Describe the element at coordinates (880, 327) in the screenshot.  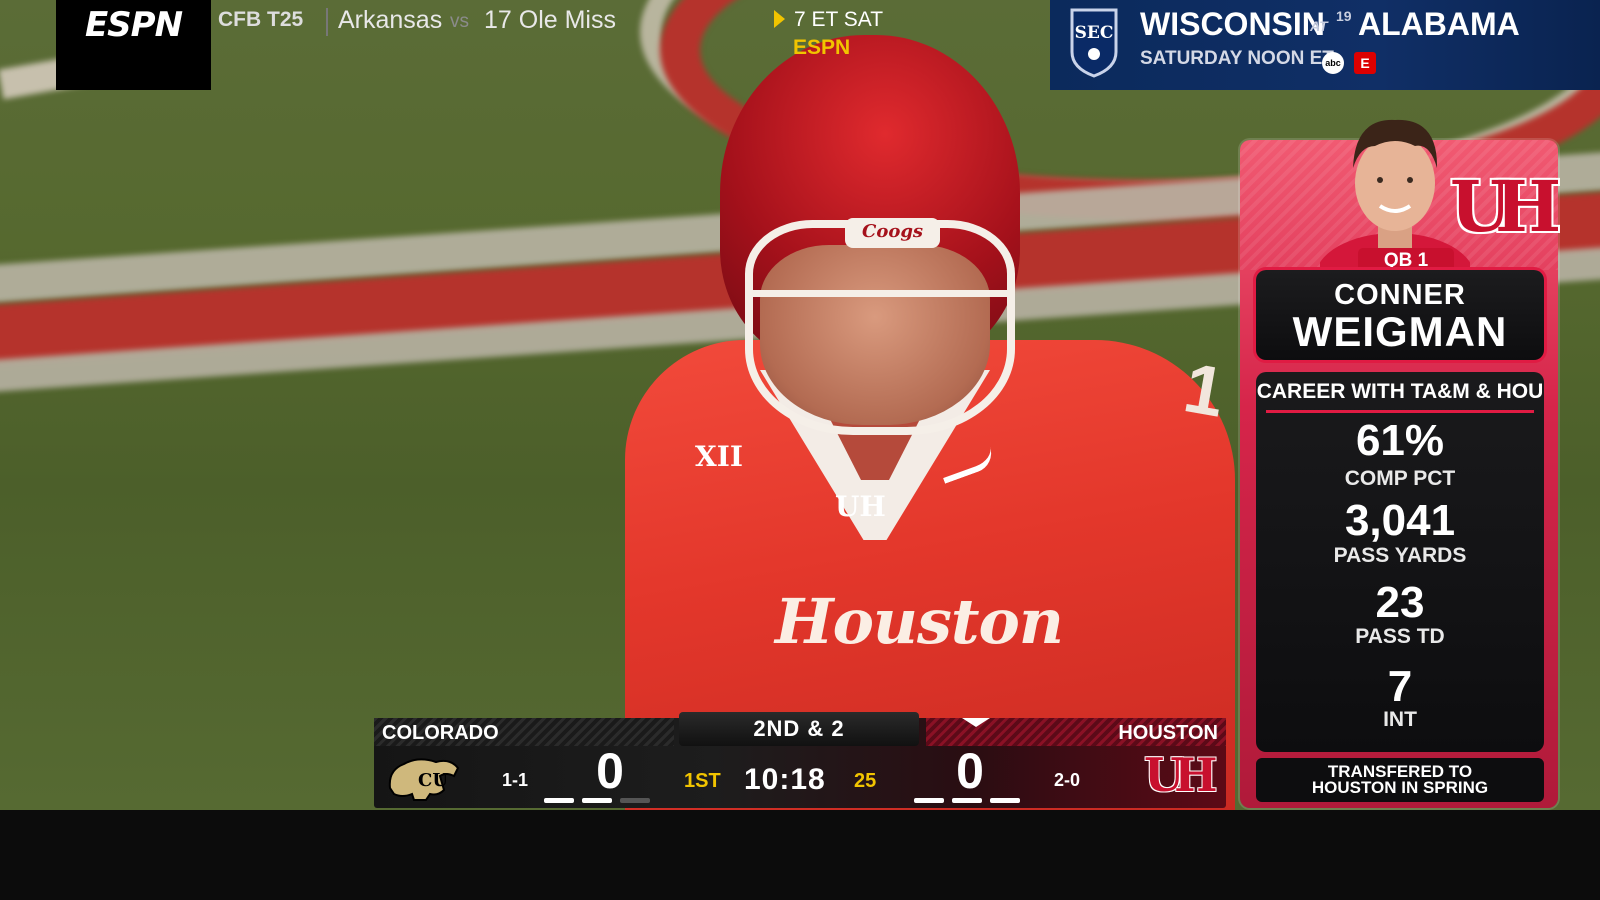
I see `facemask` at that location.